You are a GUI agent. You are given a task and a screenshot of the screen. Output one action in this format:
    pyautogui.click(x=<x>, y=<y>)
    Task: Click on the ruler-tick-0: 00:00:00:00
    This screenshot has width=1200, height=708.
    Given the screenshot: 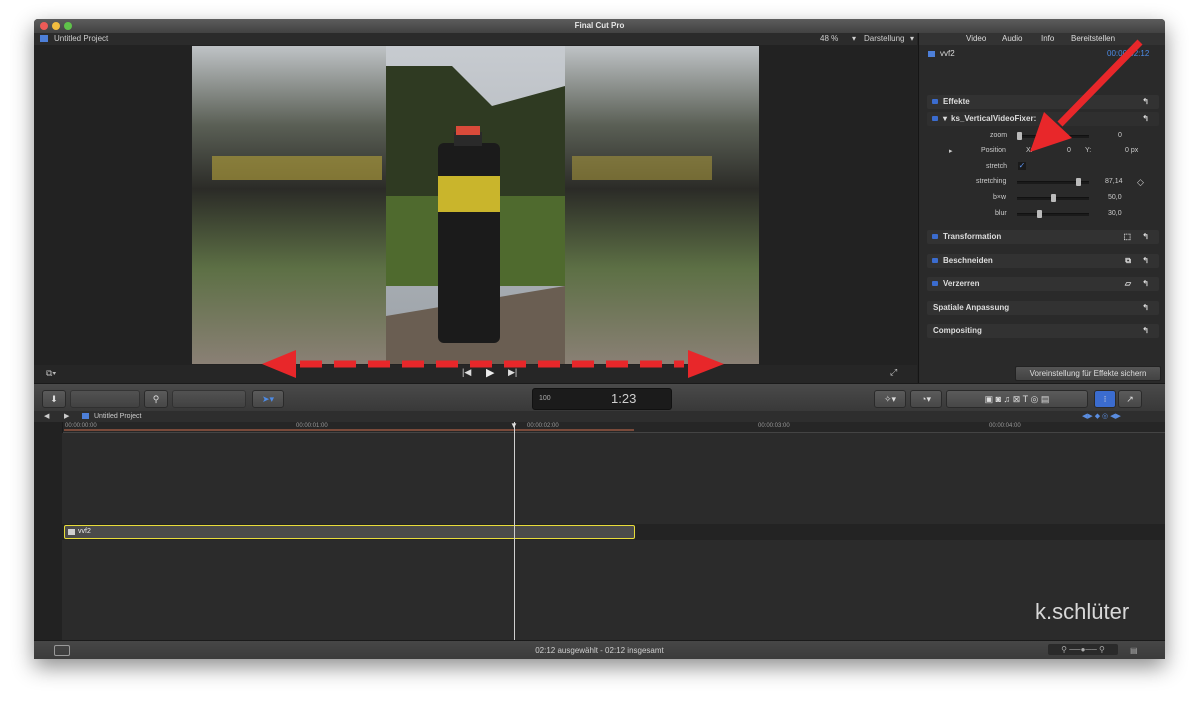 What is the action you would take?
    pyautogui.click(x=81, y=426)
    